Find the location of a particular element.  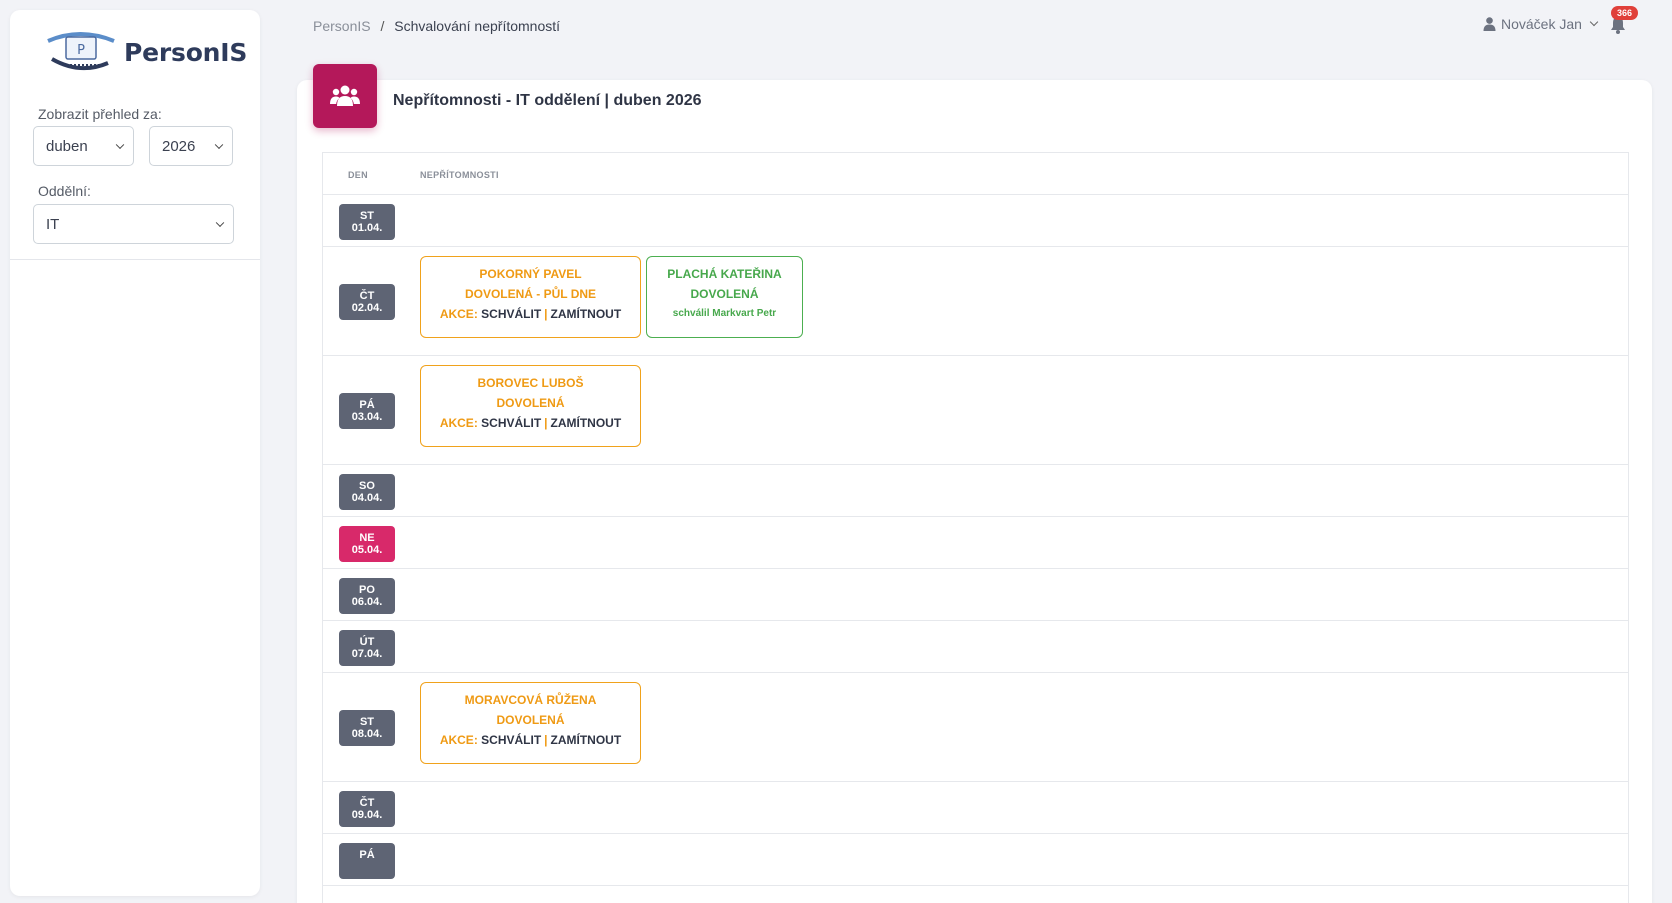

table-row: SO 04.04. is located at coordinates (975, 491).